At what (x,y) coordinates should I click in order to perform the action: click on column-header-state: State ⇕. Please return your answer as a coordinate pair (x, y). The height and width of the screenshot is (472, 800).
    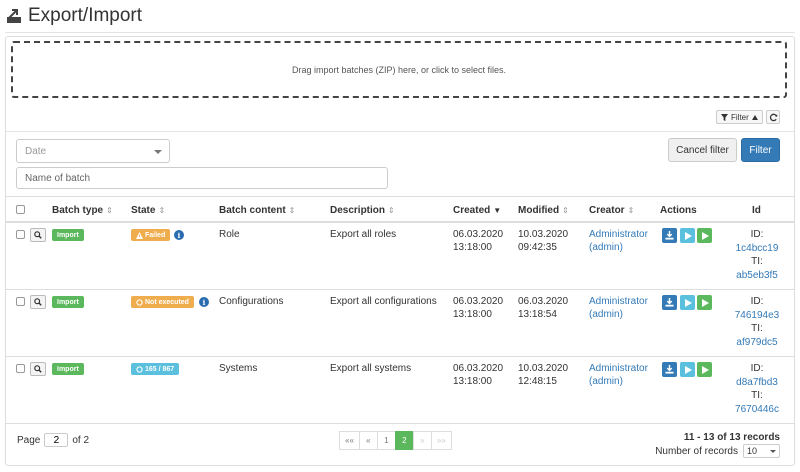
    Looking at the image, I should click on (148, 210).